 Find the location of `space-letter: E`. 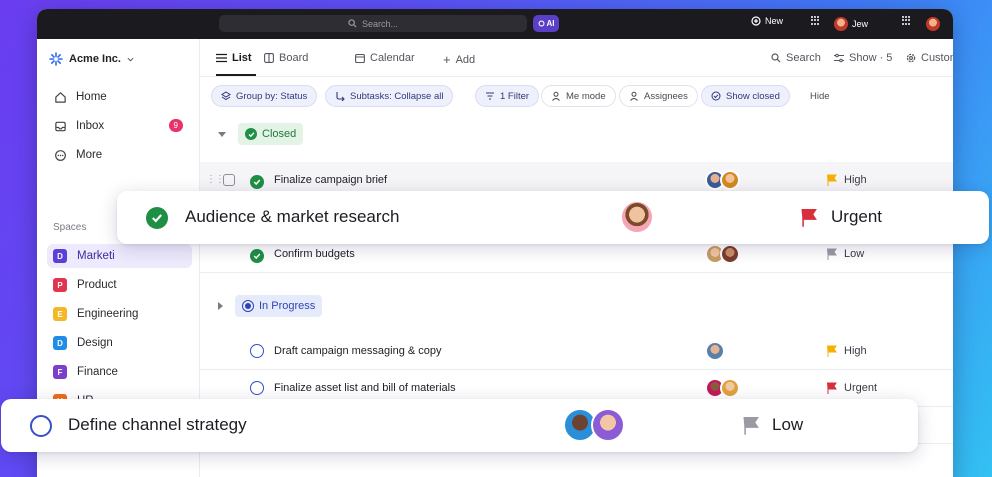

space-letter: E is located at coordinates (60, 314).